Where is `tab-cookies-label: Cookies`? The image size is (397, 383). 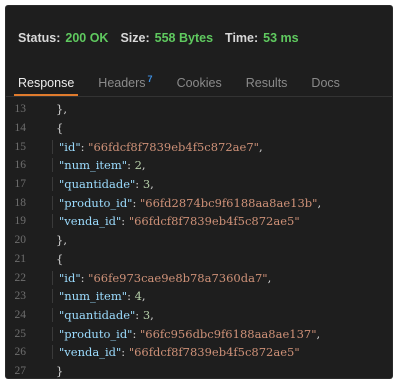 tab-cookies-label: Cookies is located at coordinates (199, 83).